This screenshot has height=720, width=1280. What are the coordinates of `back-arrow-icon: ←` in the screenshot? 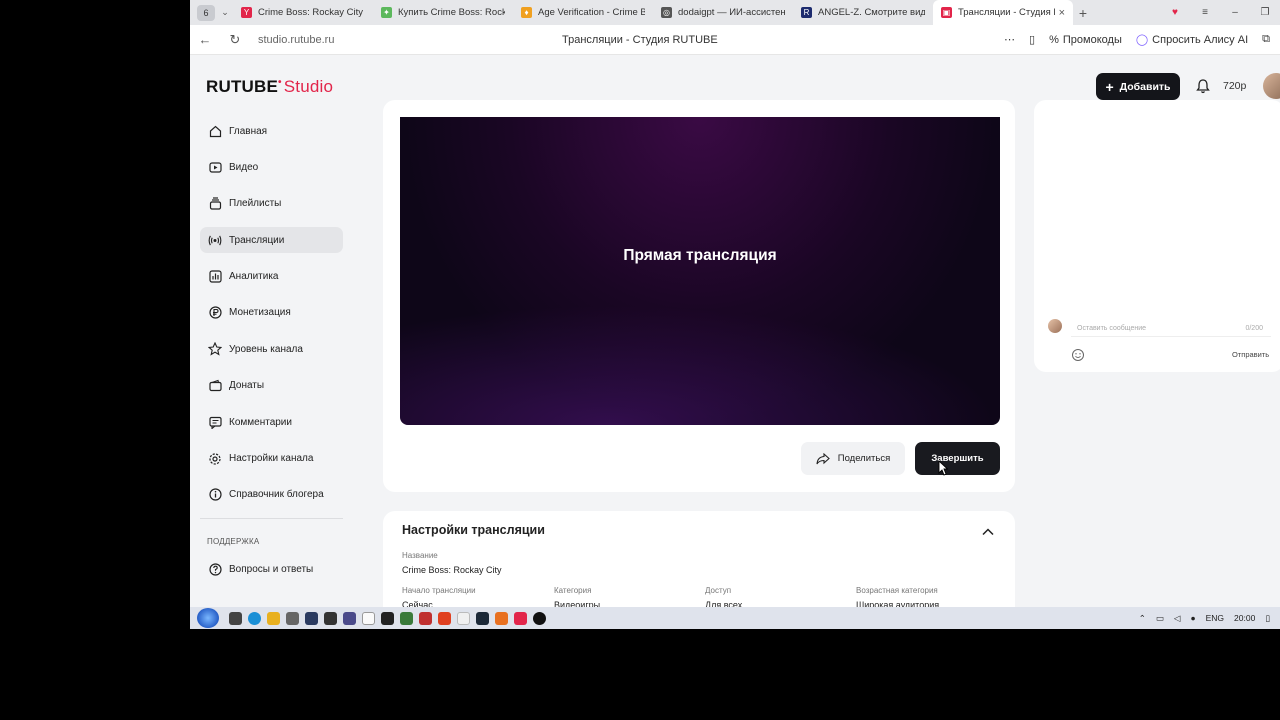 It's located at (205, 39).